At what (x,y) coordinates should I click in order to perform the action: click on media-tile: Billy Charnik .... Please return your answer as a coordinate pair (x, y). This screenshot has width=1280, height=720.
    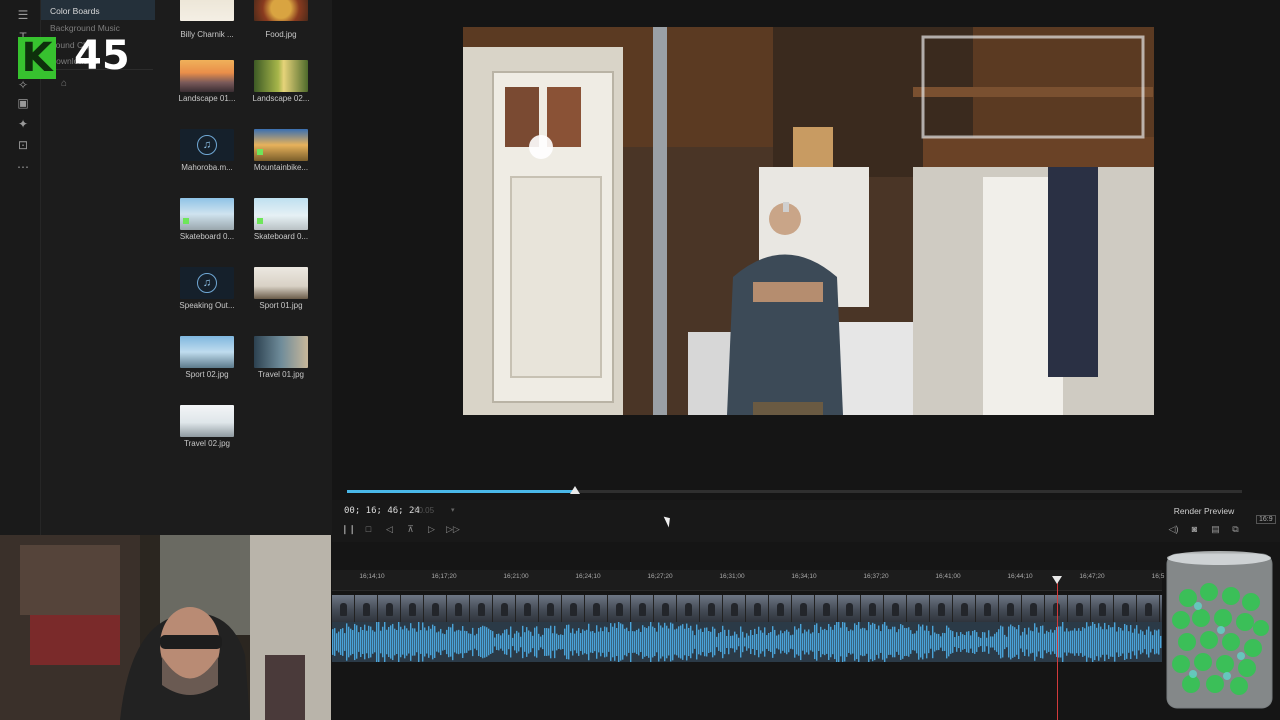
    Looking at the image, I should click on (215, 31).